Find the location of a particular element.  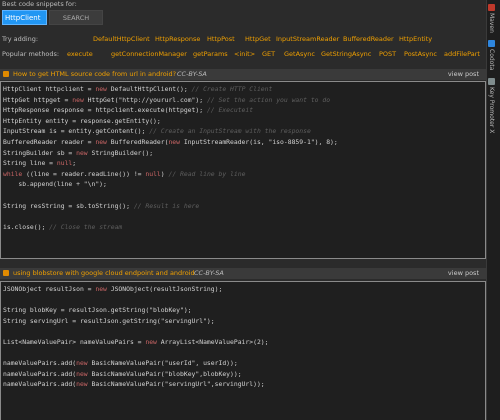

popular-methods-label: Popular methods: is located at coordinates (31, 54).